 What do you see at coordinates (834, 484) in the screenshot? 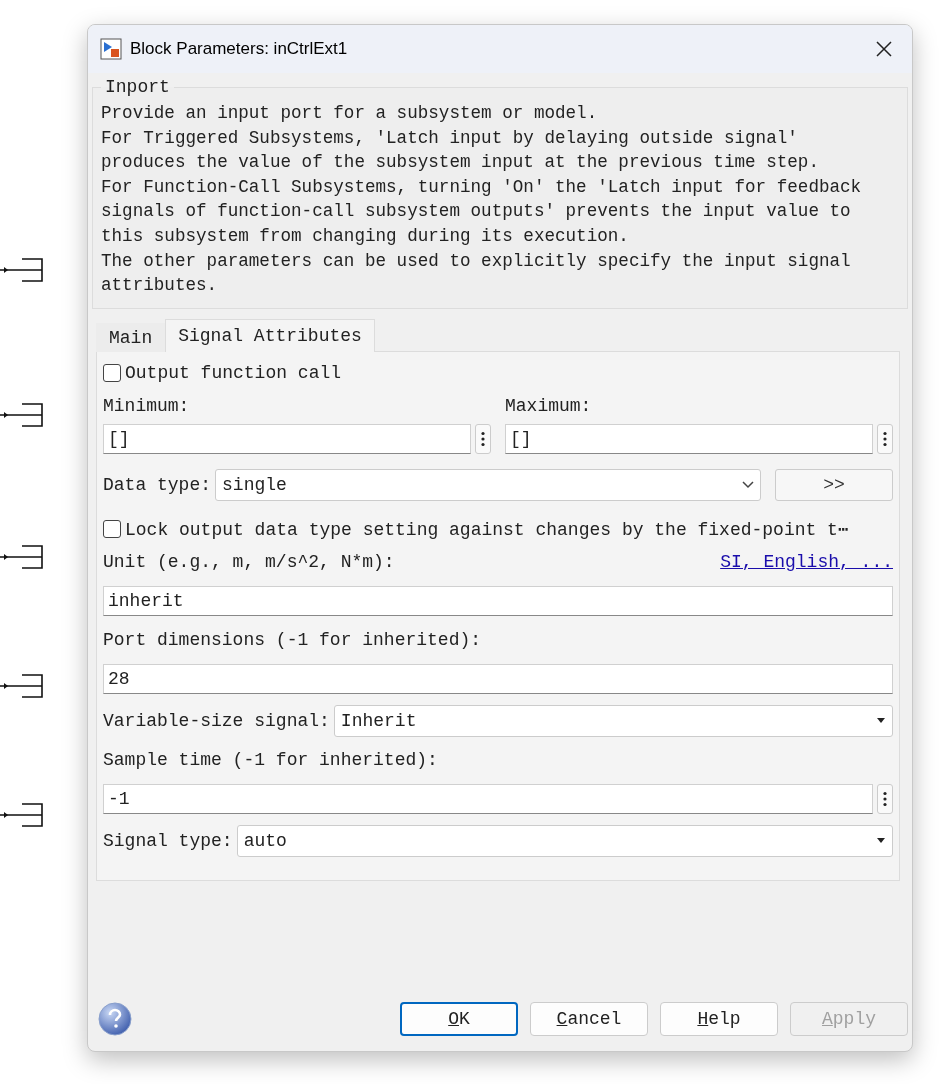
I see `assistant-button: >>` at bounding box center [834, 484].